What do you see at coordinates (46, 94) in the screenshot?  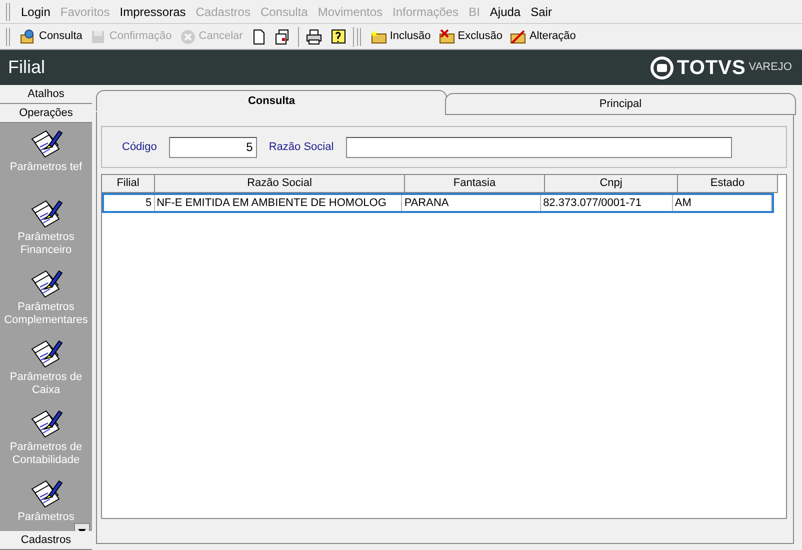 I see `section-header: Atalhos` at bounding box center [46, 94].